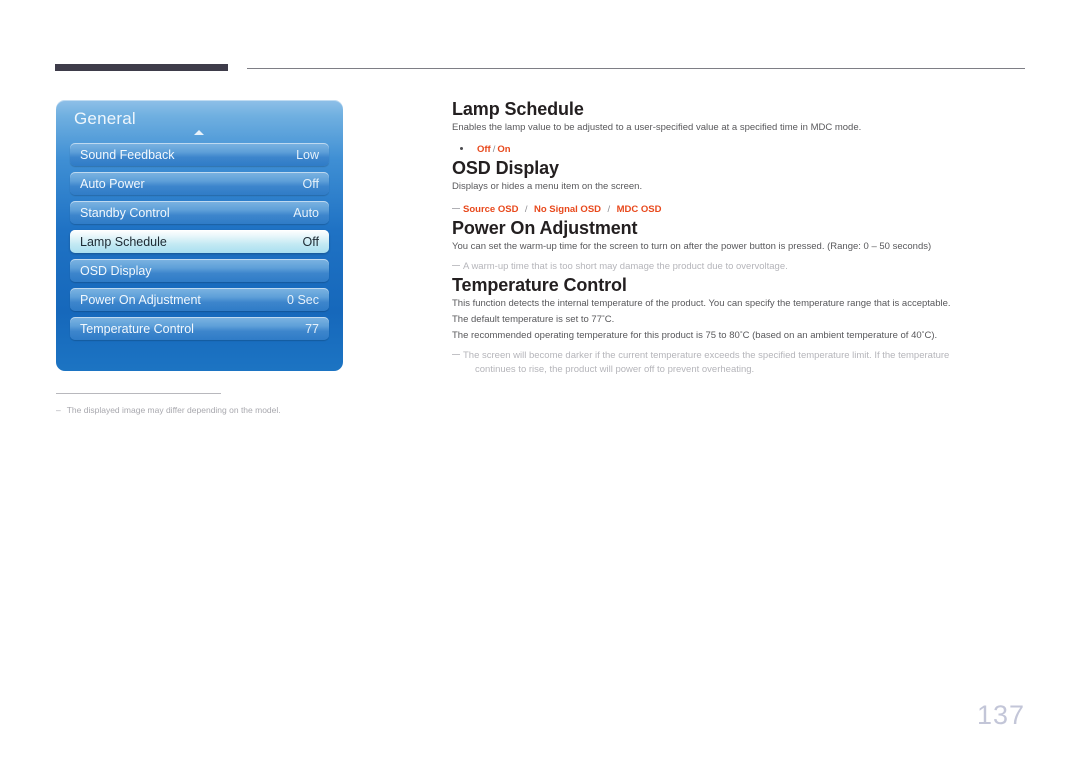 The image size is (1080, 763). What do you see at coordinates (112, 183) in the screenshot?
I see `osd-row-label: Auto Power` at bounding box center [112, 183].